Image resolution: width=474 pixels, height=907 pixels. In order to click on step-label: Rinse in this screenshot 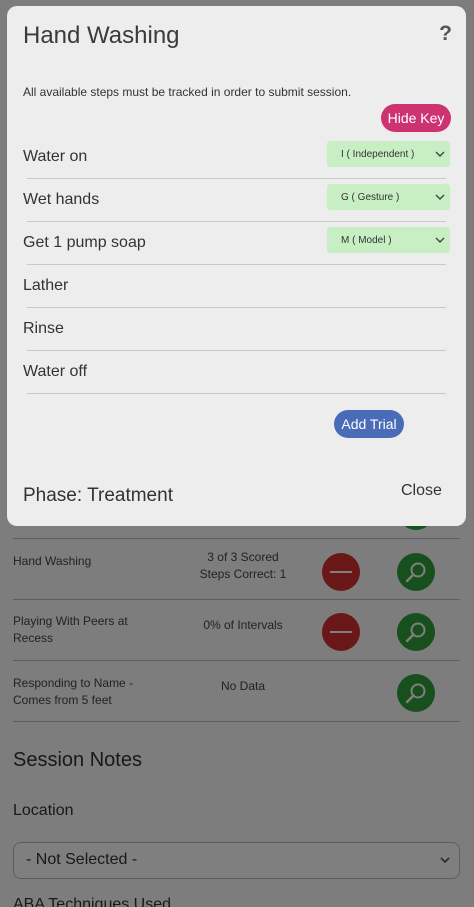, I will do `click(43, 328)`.